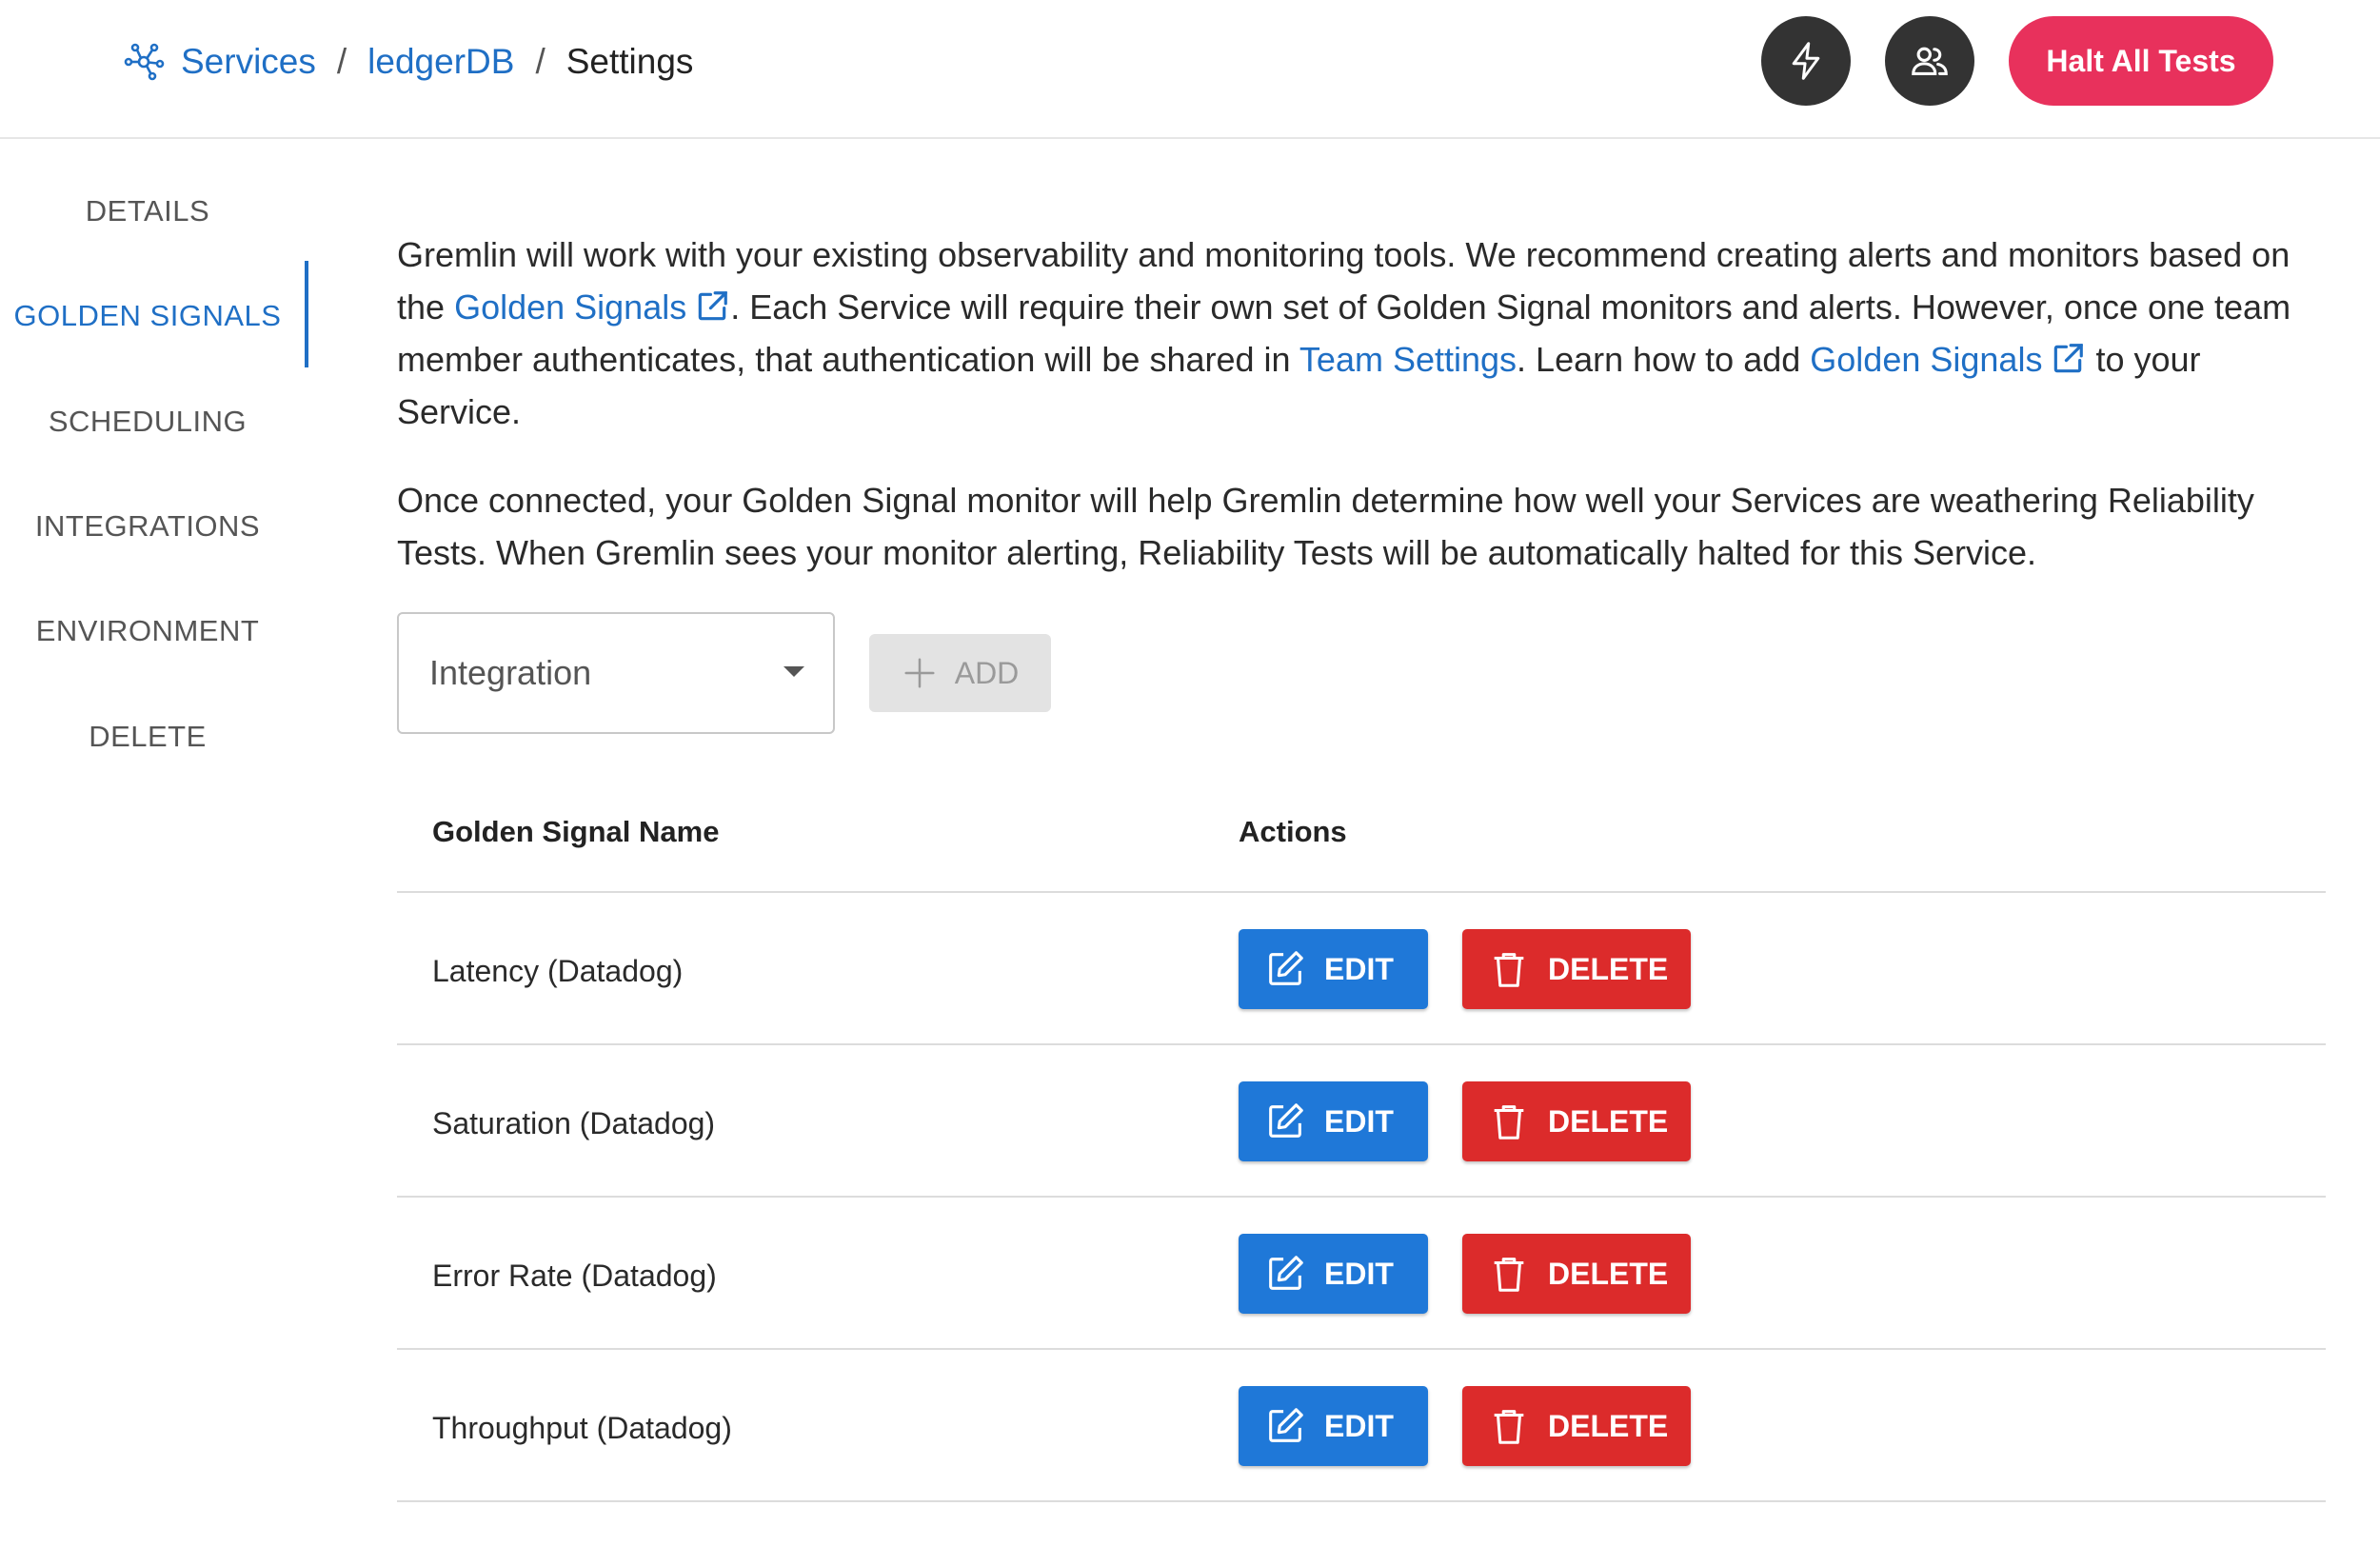 The height and width of the screenshot is (1546, 2380). What do you see at coordinates (1408, 359) in the screenshot?
I see `team-settings-link: Team Settings` at bounding box center [1408, 359].